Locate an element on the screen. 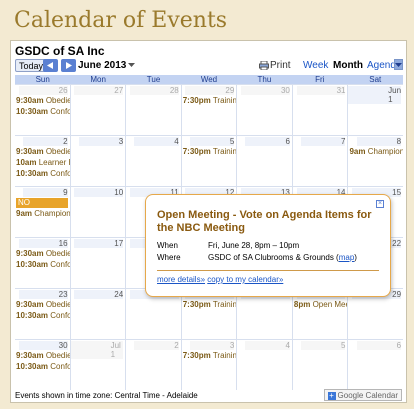 The image size is (414, 409). tab-week: Week is located at coordinates (315, 65).